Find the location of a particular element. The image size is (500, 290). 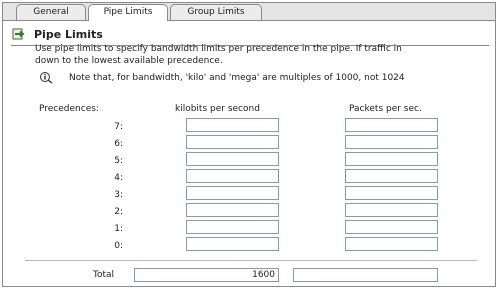

precedence-7-pps-input is located at coordinates (391, 125).